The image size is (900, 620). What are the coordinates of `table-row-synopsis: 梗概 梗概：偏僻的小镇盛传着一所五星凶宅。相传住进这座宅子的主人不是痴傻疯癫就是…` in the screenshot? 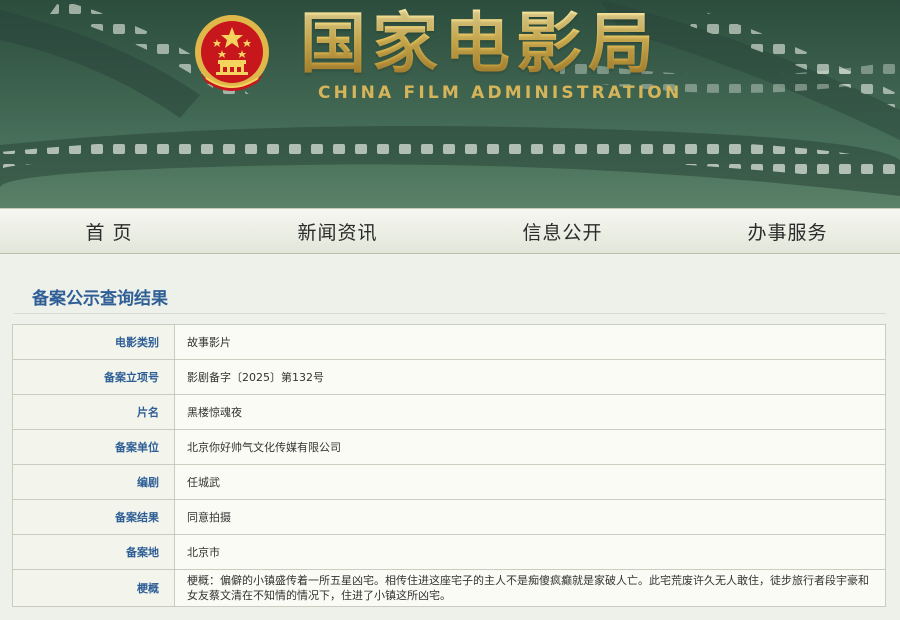 It's located at (449, 588).